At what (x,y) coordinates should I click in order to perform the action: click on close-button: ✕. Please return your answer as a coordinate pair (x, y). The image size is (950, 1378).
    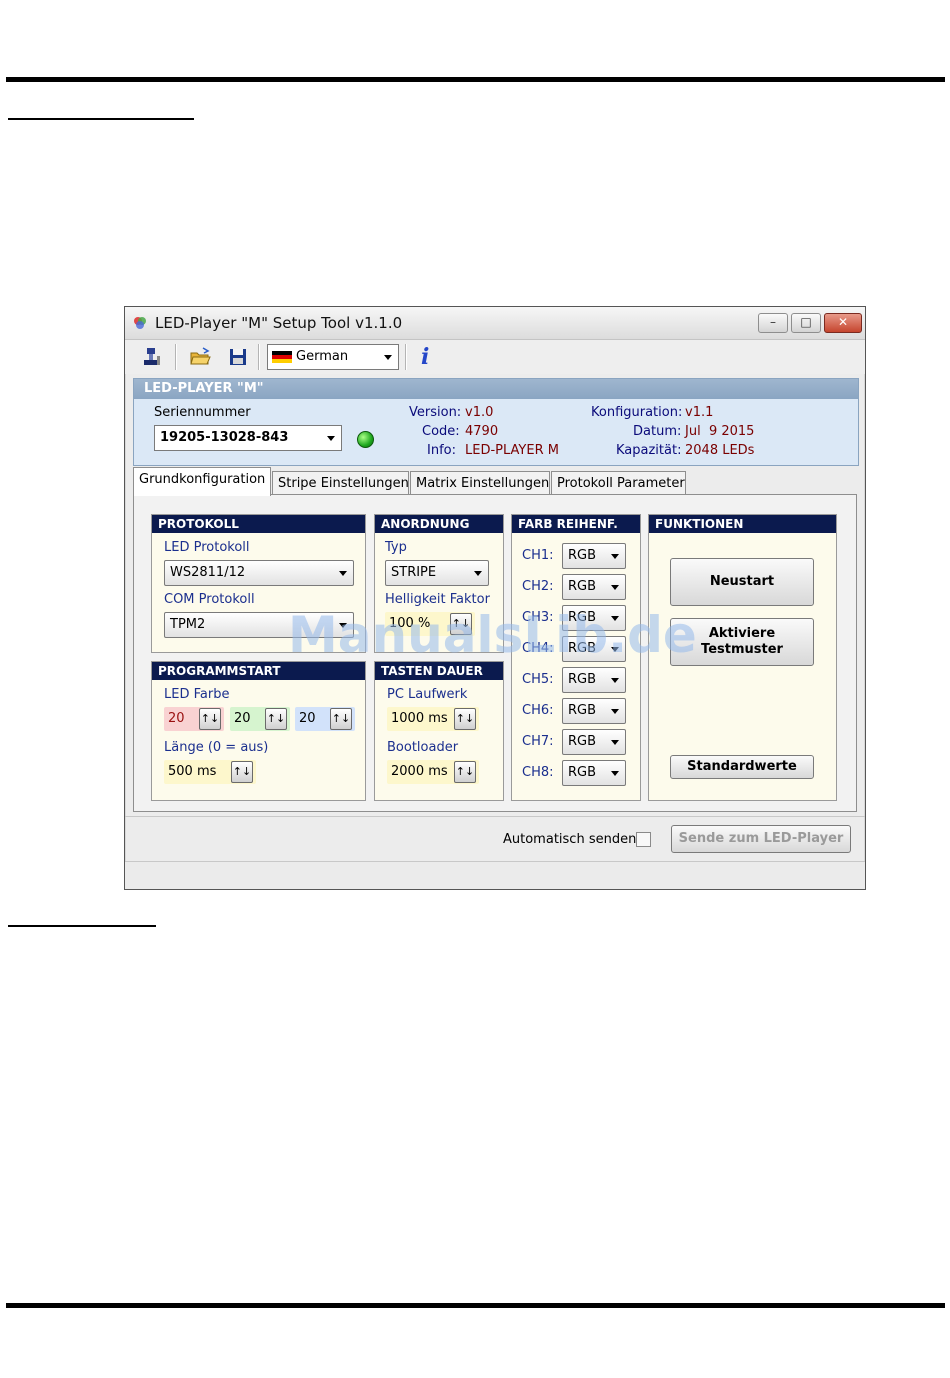
    Looking at the image, I should click on (843, 323).